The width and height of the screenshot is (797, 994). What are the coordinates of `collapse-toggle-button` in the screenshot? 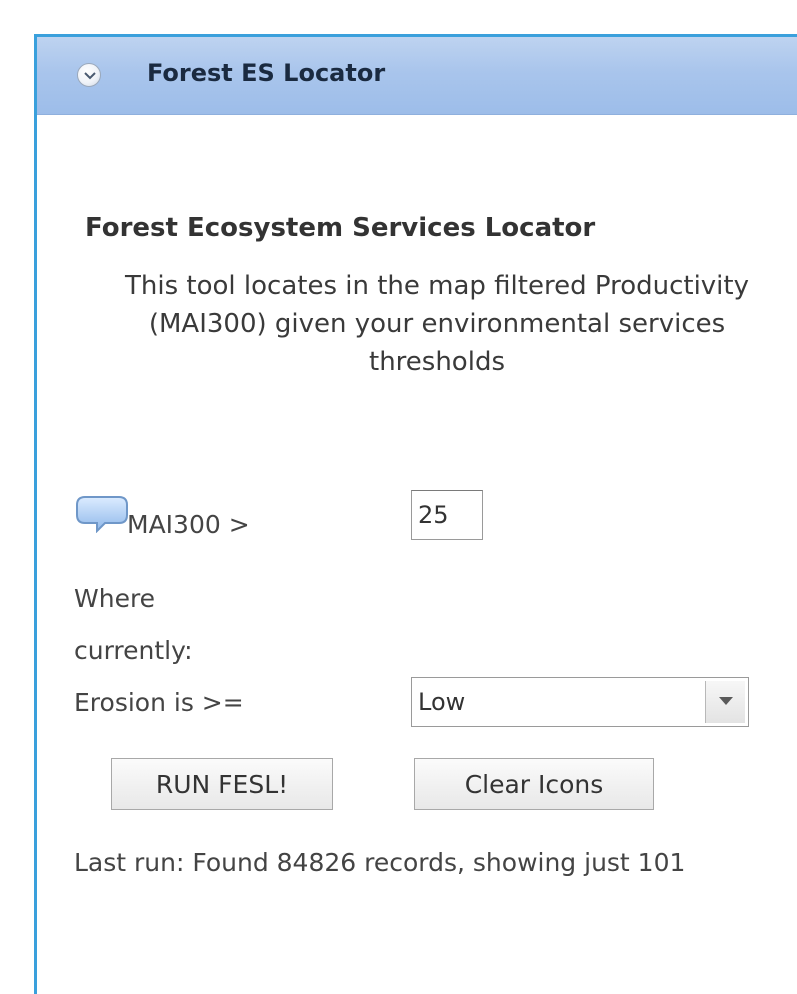 It's located at (89, 75).